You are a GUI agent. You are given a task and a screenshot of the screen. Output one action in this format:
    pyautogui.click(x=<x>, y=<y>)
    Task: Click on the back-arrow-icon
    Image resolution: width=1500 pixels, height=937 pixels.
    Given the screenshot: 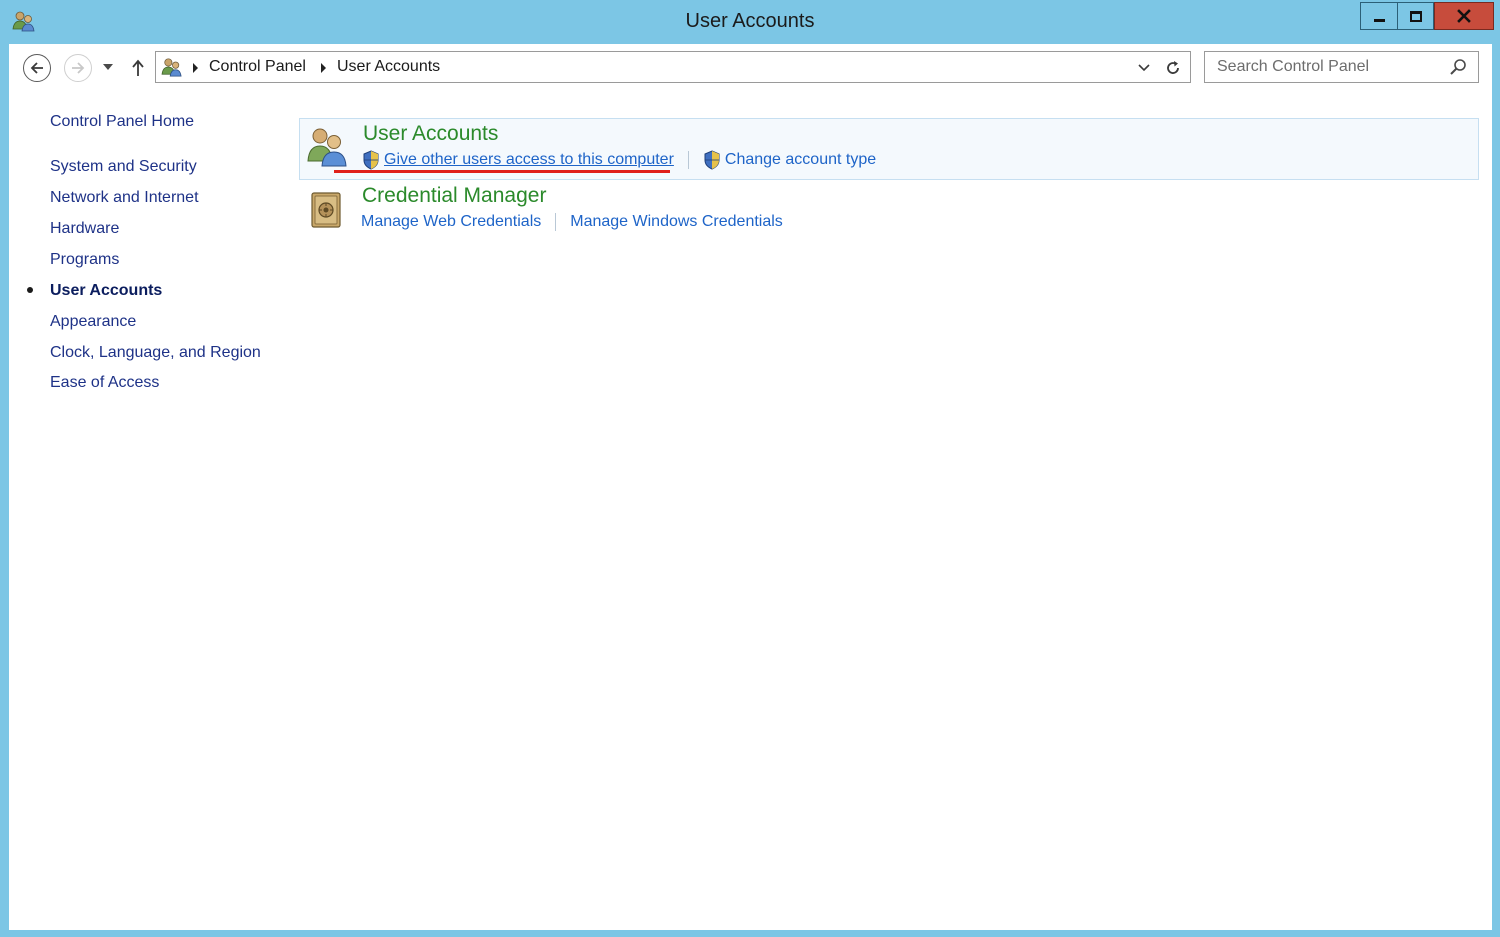 What is the action you would take?
    pyautogui.click(x=36, y=68)
    